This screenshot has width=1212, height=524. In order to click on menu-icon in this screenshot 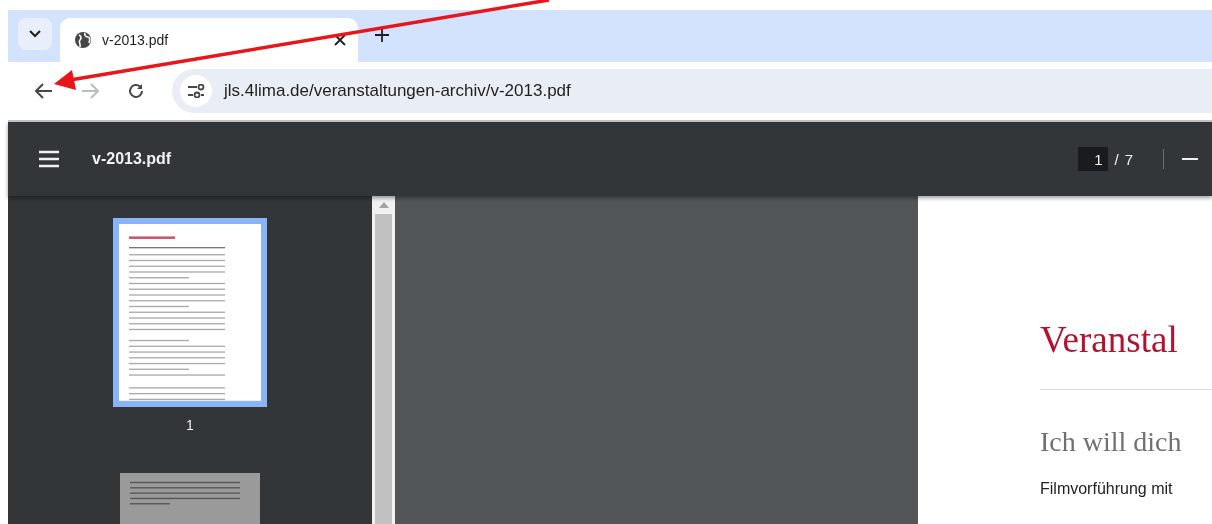, I will do `click(49, 159)`.